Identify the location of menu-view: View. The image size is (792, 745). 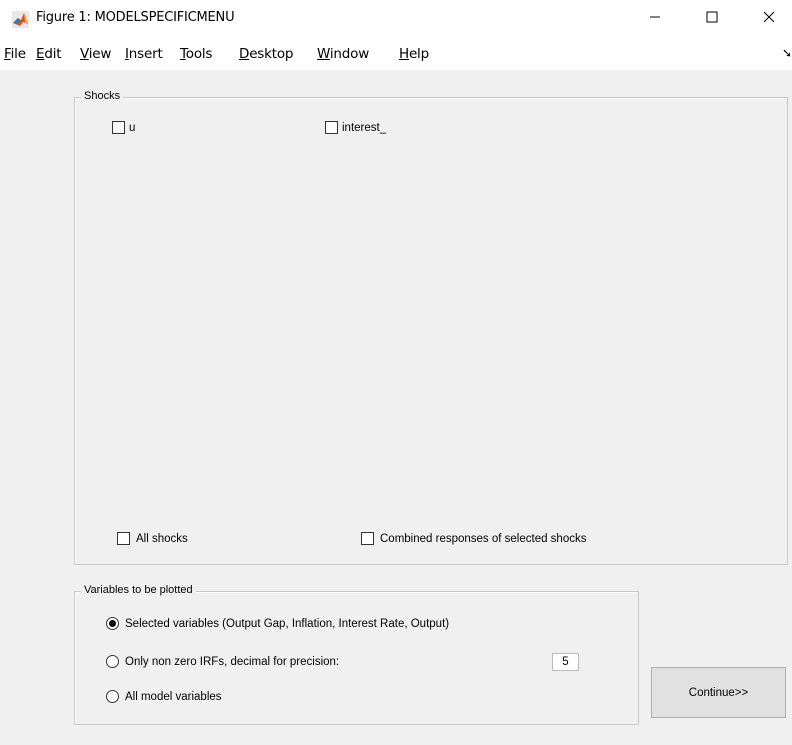
(95, 54).